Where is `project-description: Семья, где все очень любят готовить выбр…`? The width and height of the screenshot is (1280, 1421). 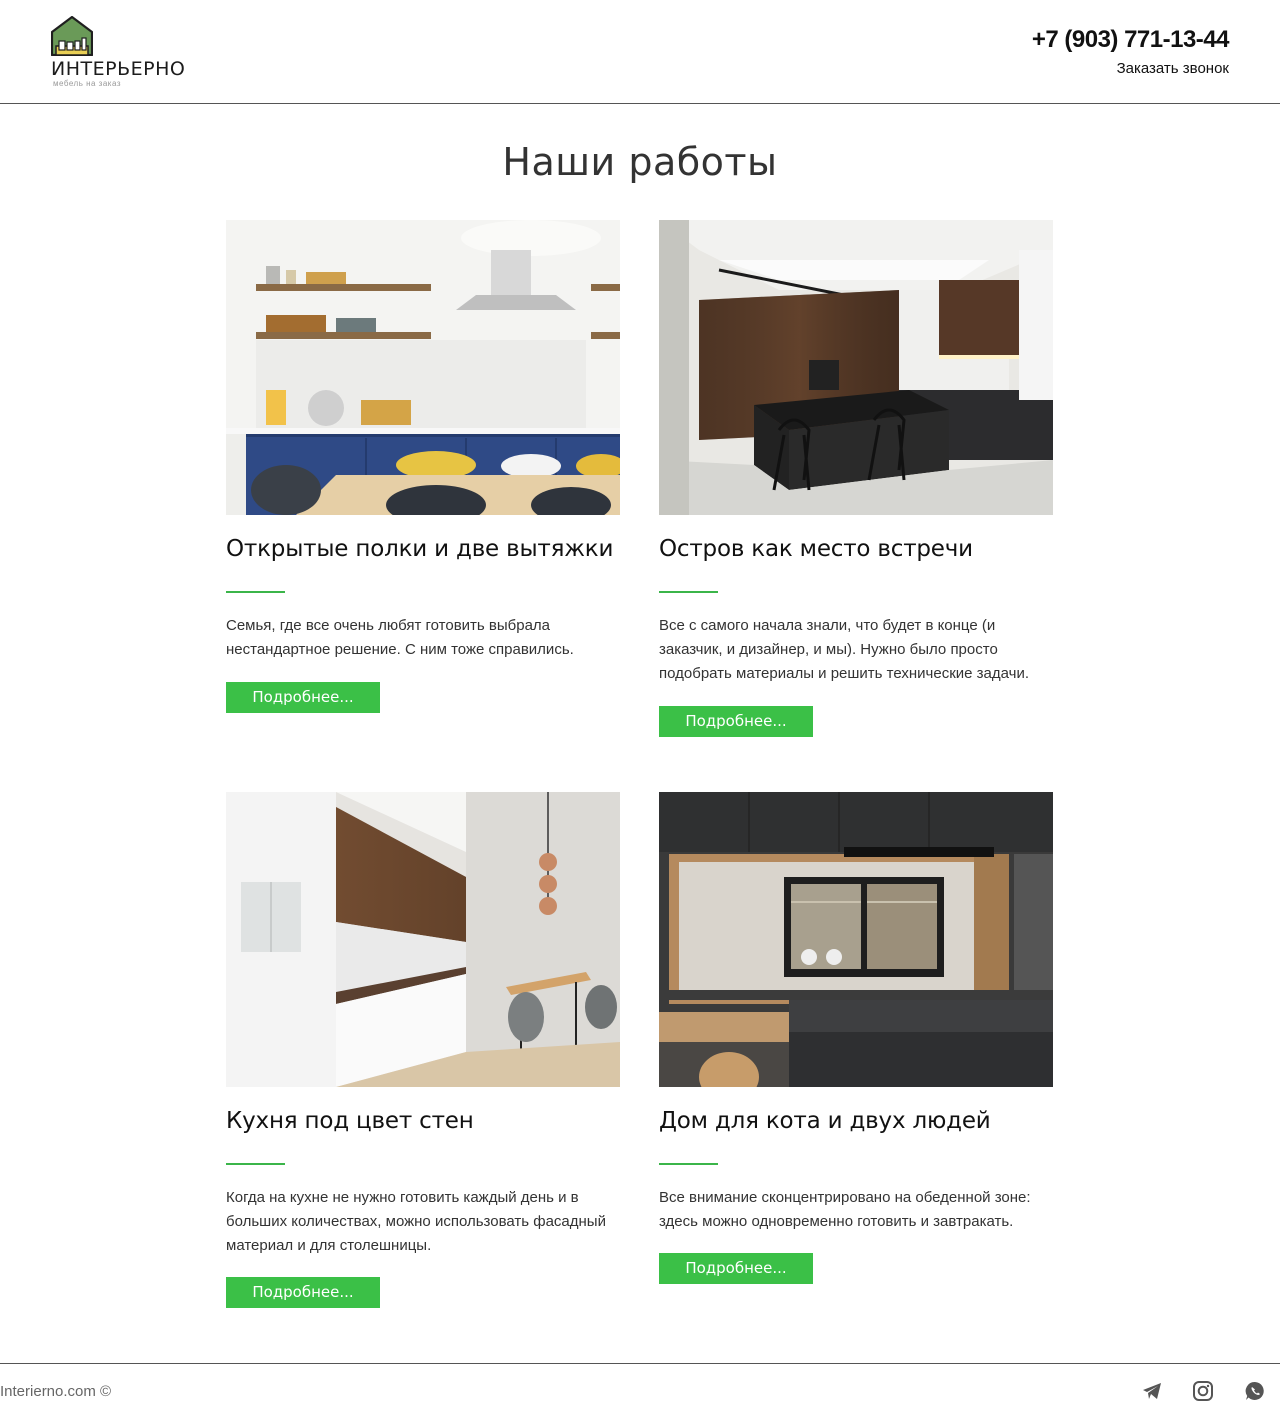
project-description: Семья, где все очень любят готовить выбр… is located at coordinates (400, 637).